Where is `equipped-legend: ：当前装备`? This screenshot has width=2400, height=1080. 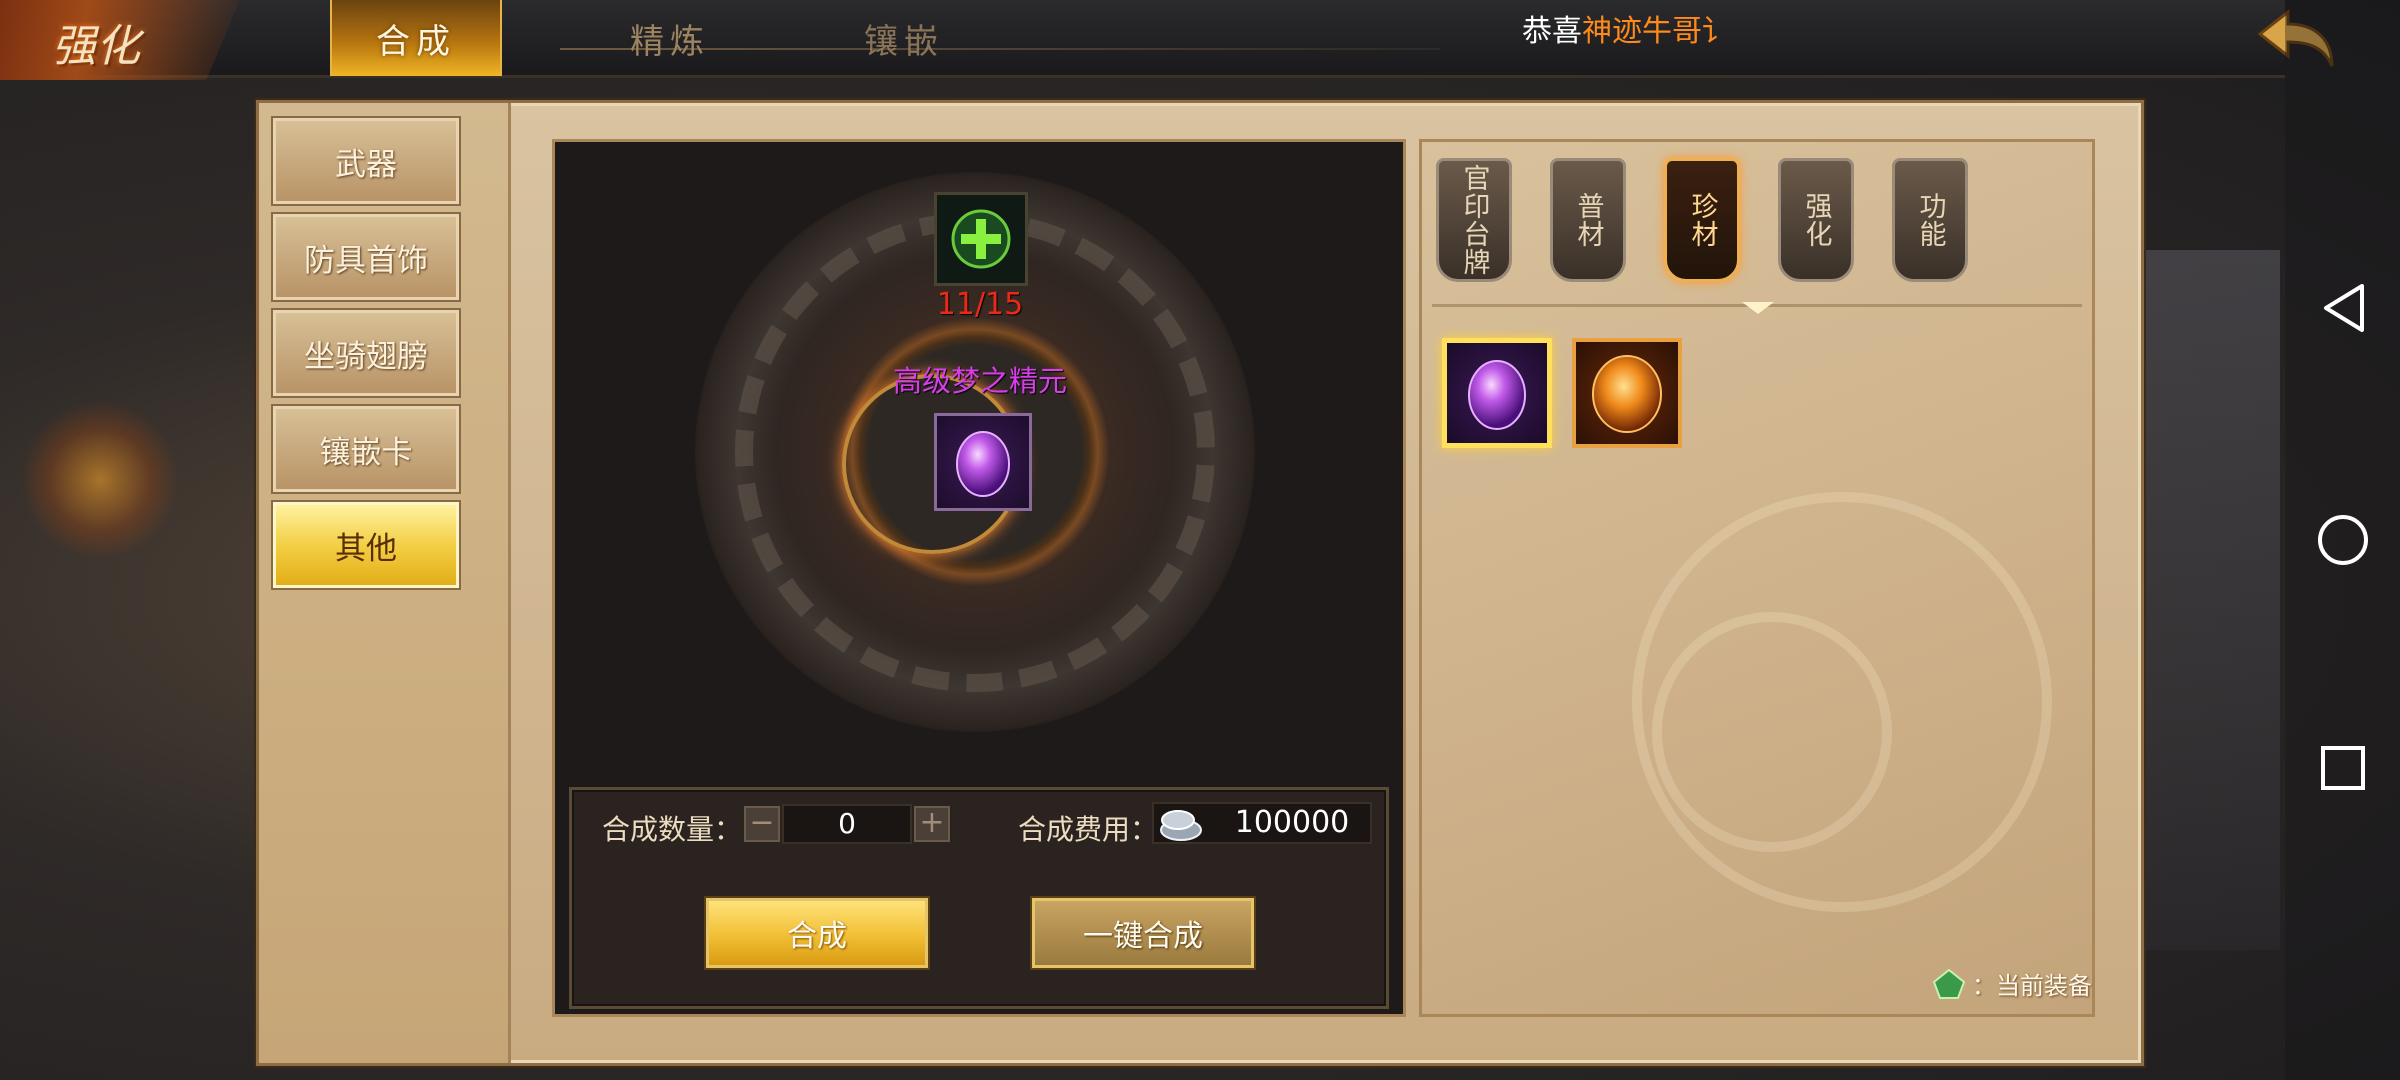
equipped-legend: ：当前装备 is located at coordinates (2012, 983).